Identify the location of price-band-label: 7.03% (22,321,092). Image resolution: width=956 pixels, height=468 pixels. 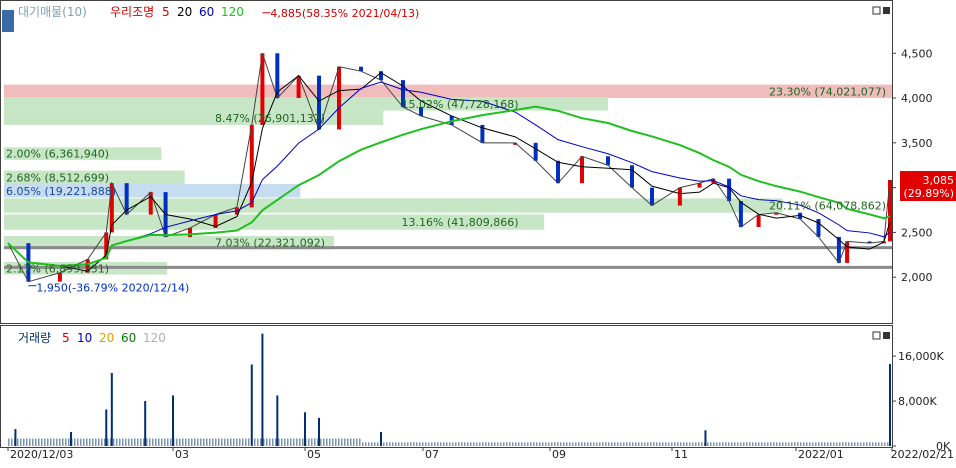
(270, 243).